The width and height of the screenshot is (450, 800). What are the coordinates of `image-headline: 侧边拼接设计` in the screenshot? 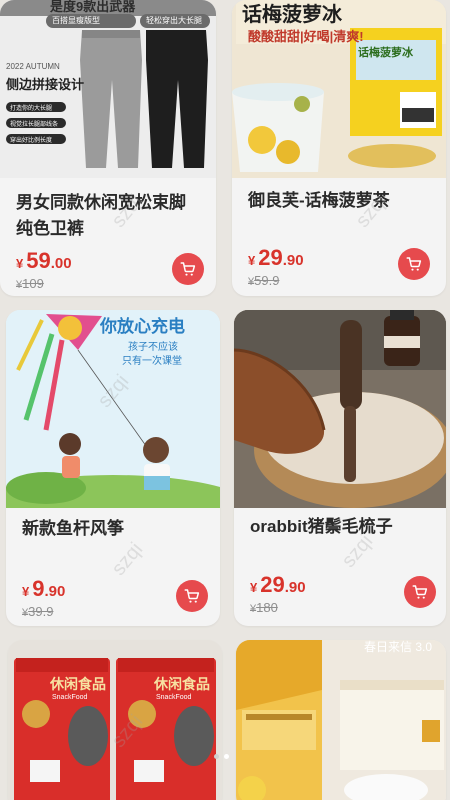 It's located at (45, 84).